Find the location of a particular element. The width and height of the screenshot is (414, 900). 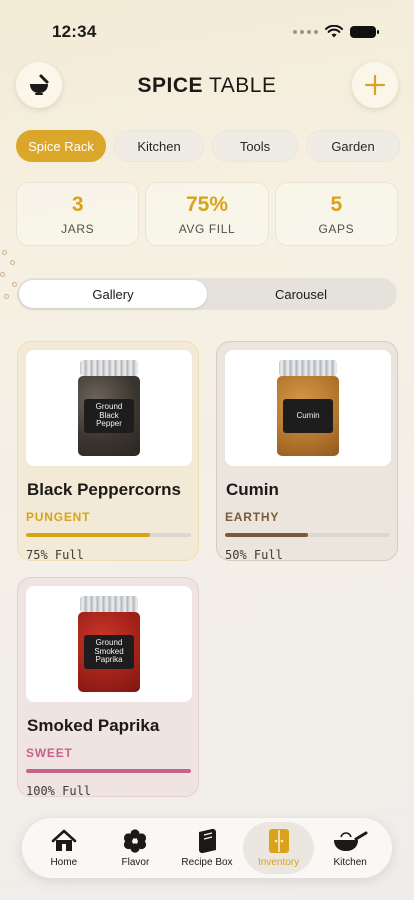

fill-text: 75% Full is located at coordinates (55, 555).